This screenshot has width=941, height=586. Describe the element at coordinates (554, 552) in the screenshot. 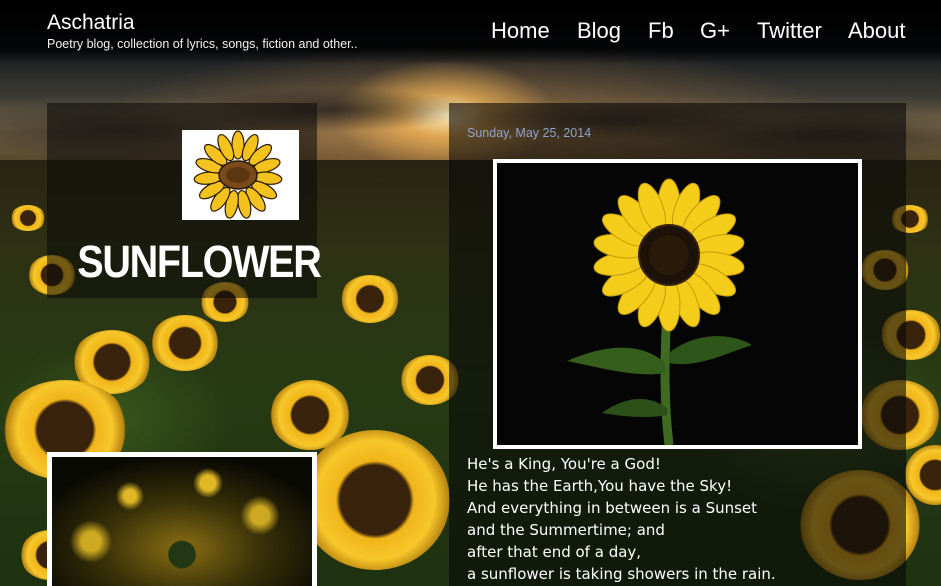

I see `post-line: after that end of a day,` at that location.